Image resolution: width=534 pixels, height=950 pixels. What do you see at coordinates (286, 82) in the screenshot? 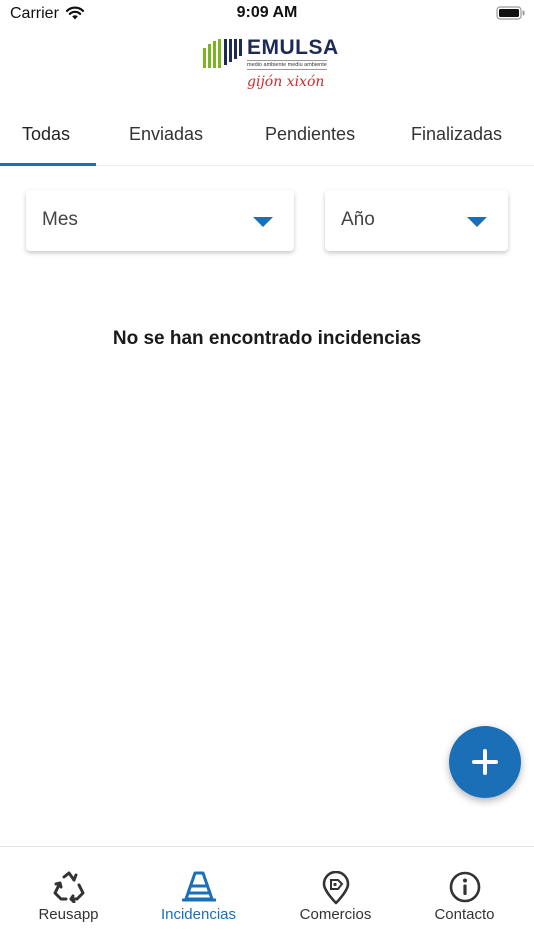
I see `logo-city: gijón xixón` at bounding box center [286, 82].